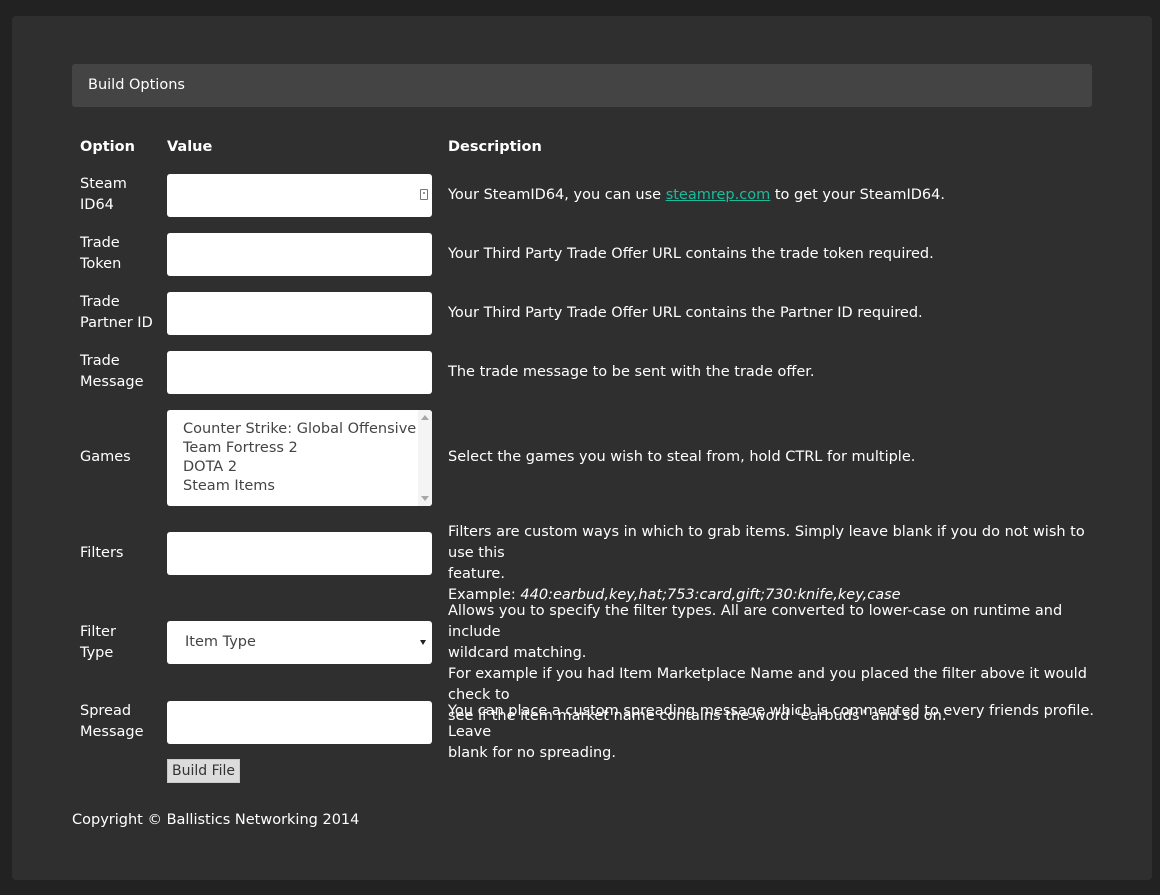  I want to click on label-line: Type, so click(97, 653).